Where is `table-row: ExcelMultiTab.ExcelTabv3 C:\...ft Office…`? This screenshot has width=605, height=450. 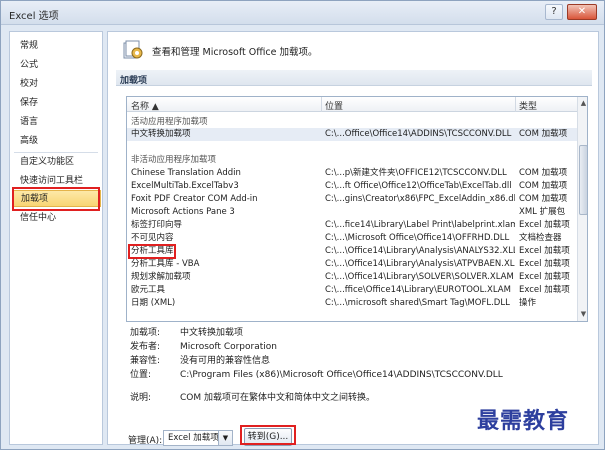
table-row: ExcelMultiTab.ExcelTabv3 C:\...ft Office… is located at coordinates (352, 186).